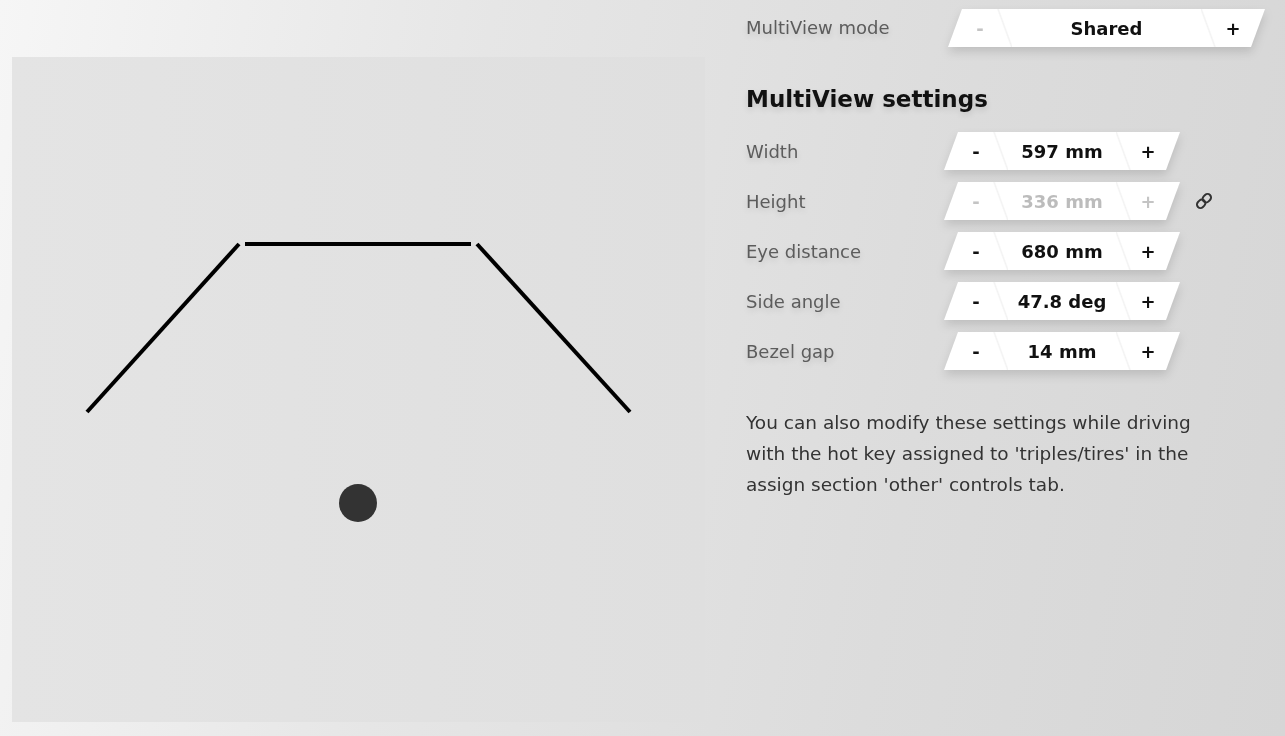  I want to click on value-text: 14 mm, so click(1062, 351).